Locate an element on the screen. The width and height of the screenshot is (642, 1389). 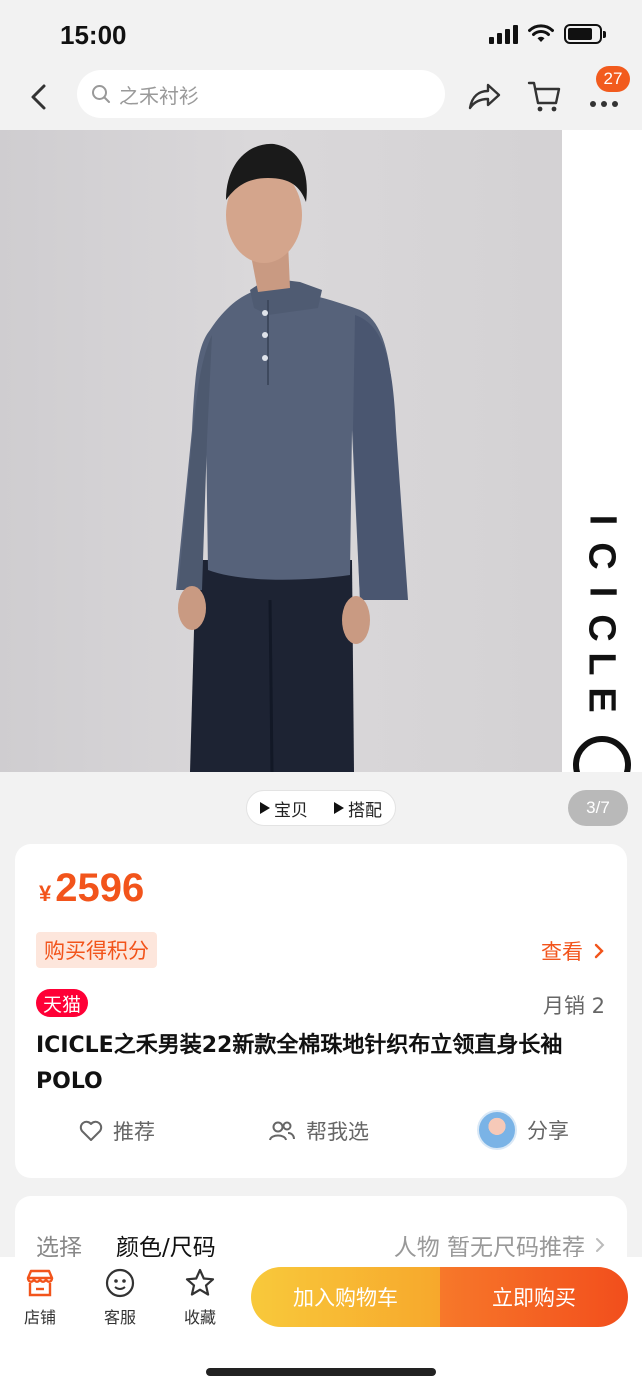
cart-icon is located at coordinates (544, 96).